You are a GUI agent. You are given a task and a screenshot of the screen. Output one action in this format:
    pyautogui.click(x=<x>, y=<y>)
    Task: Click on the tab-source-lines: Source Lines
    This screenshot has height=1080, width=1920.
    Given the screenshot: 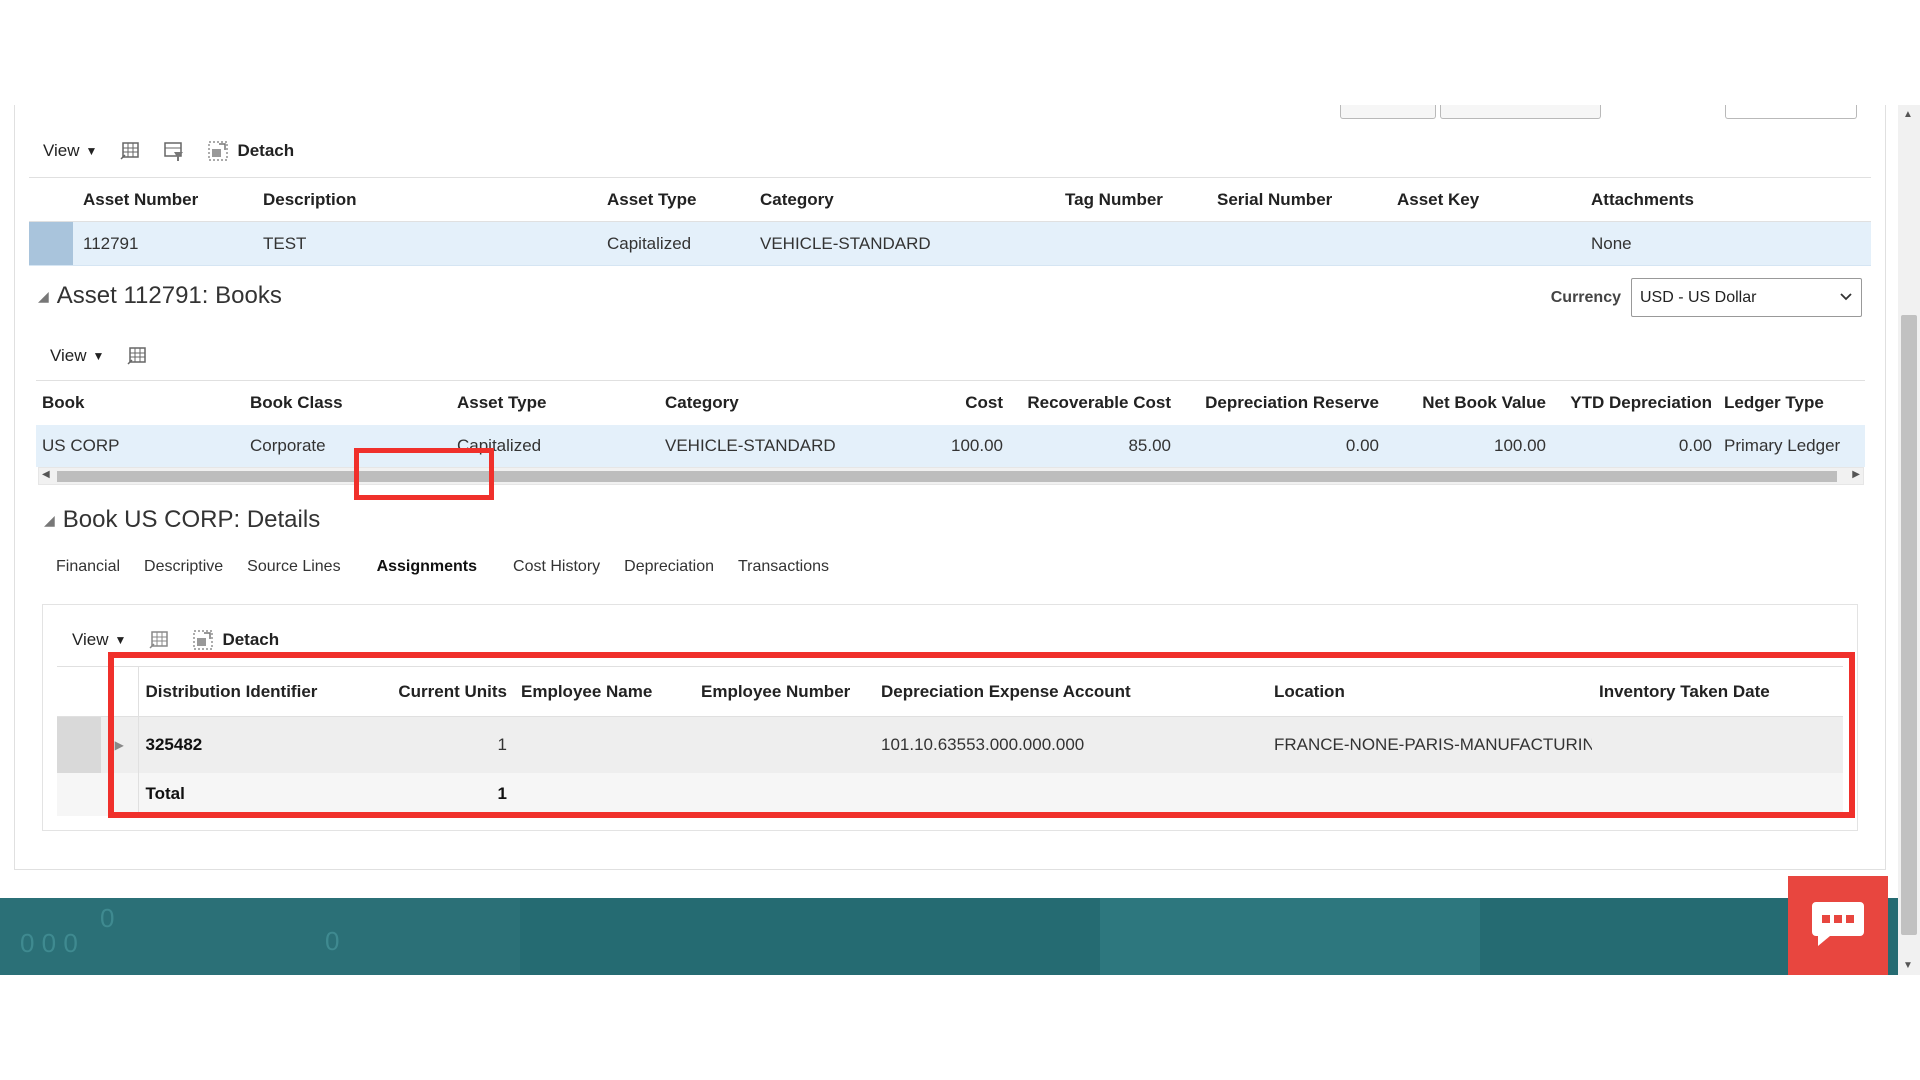 What is the action you would take?
    pyautogui.click(x=293, y=567)
    